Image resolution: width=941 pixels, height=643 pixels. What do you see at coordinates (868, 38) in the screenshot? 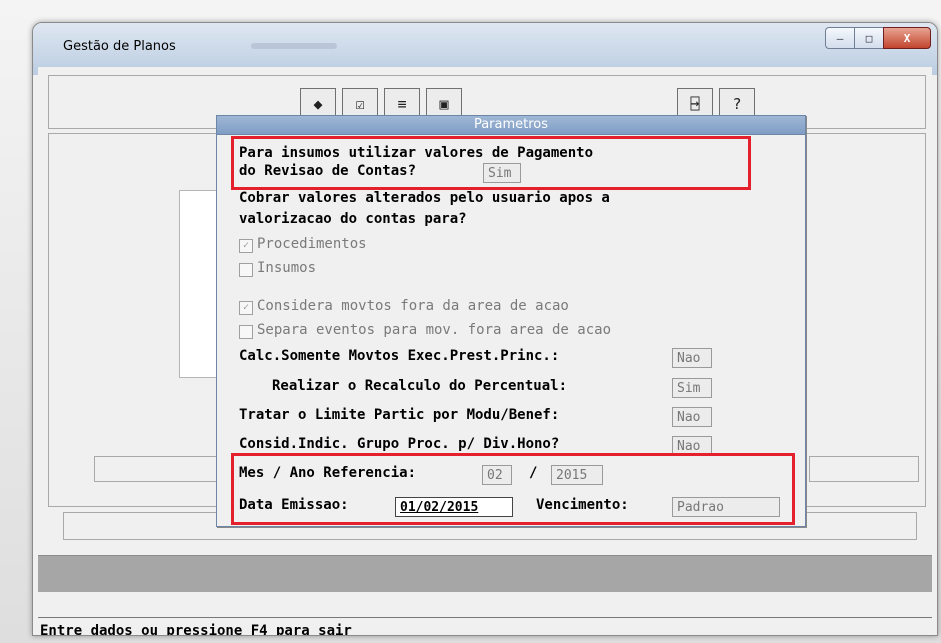
I see `maximize-button: □` at bounding box center [868, 38].